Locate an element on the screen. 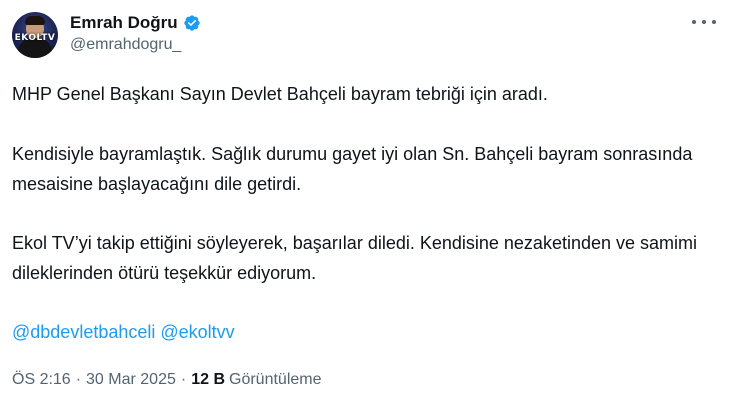  verified-badge-icon is located at coordinates (192, 23).